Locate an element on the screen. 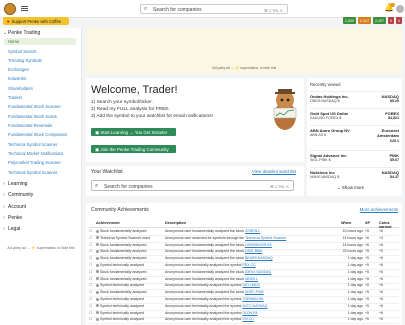  sidebar-item: Exchanges is located at coordinates (18, 69).